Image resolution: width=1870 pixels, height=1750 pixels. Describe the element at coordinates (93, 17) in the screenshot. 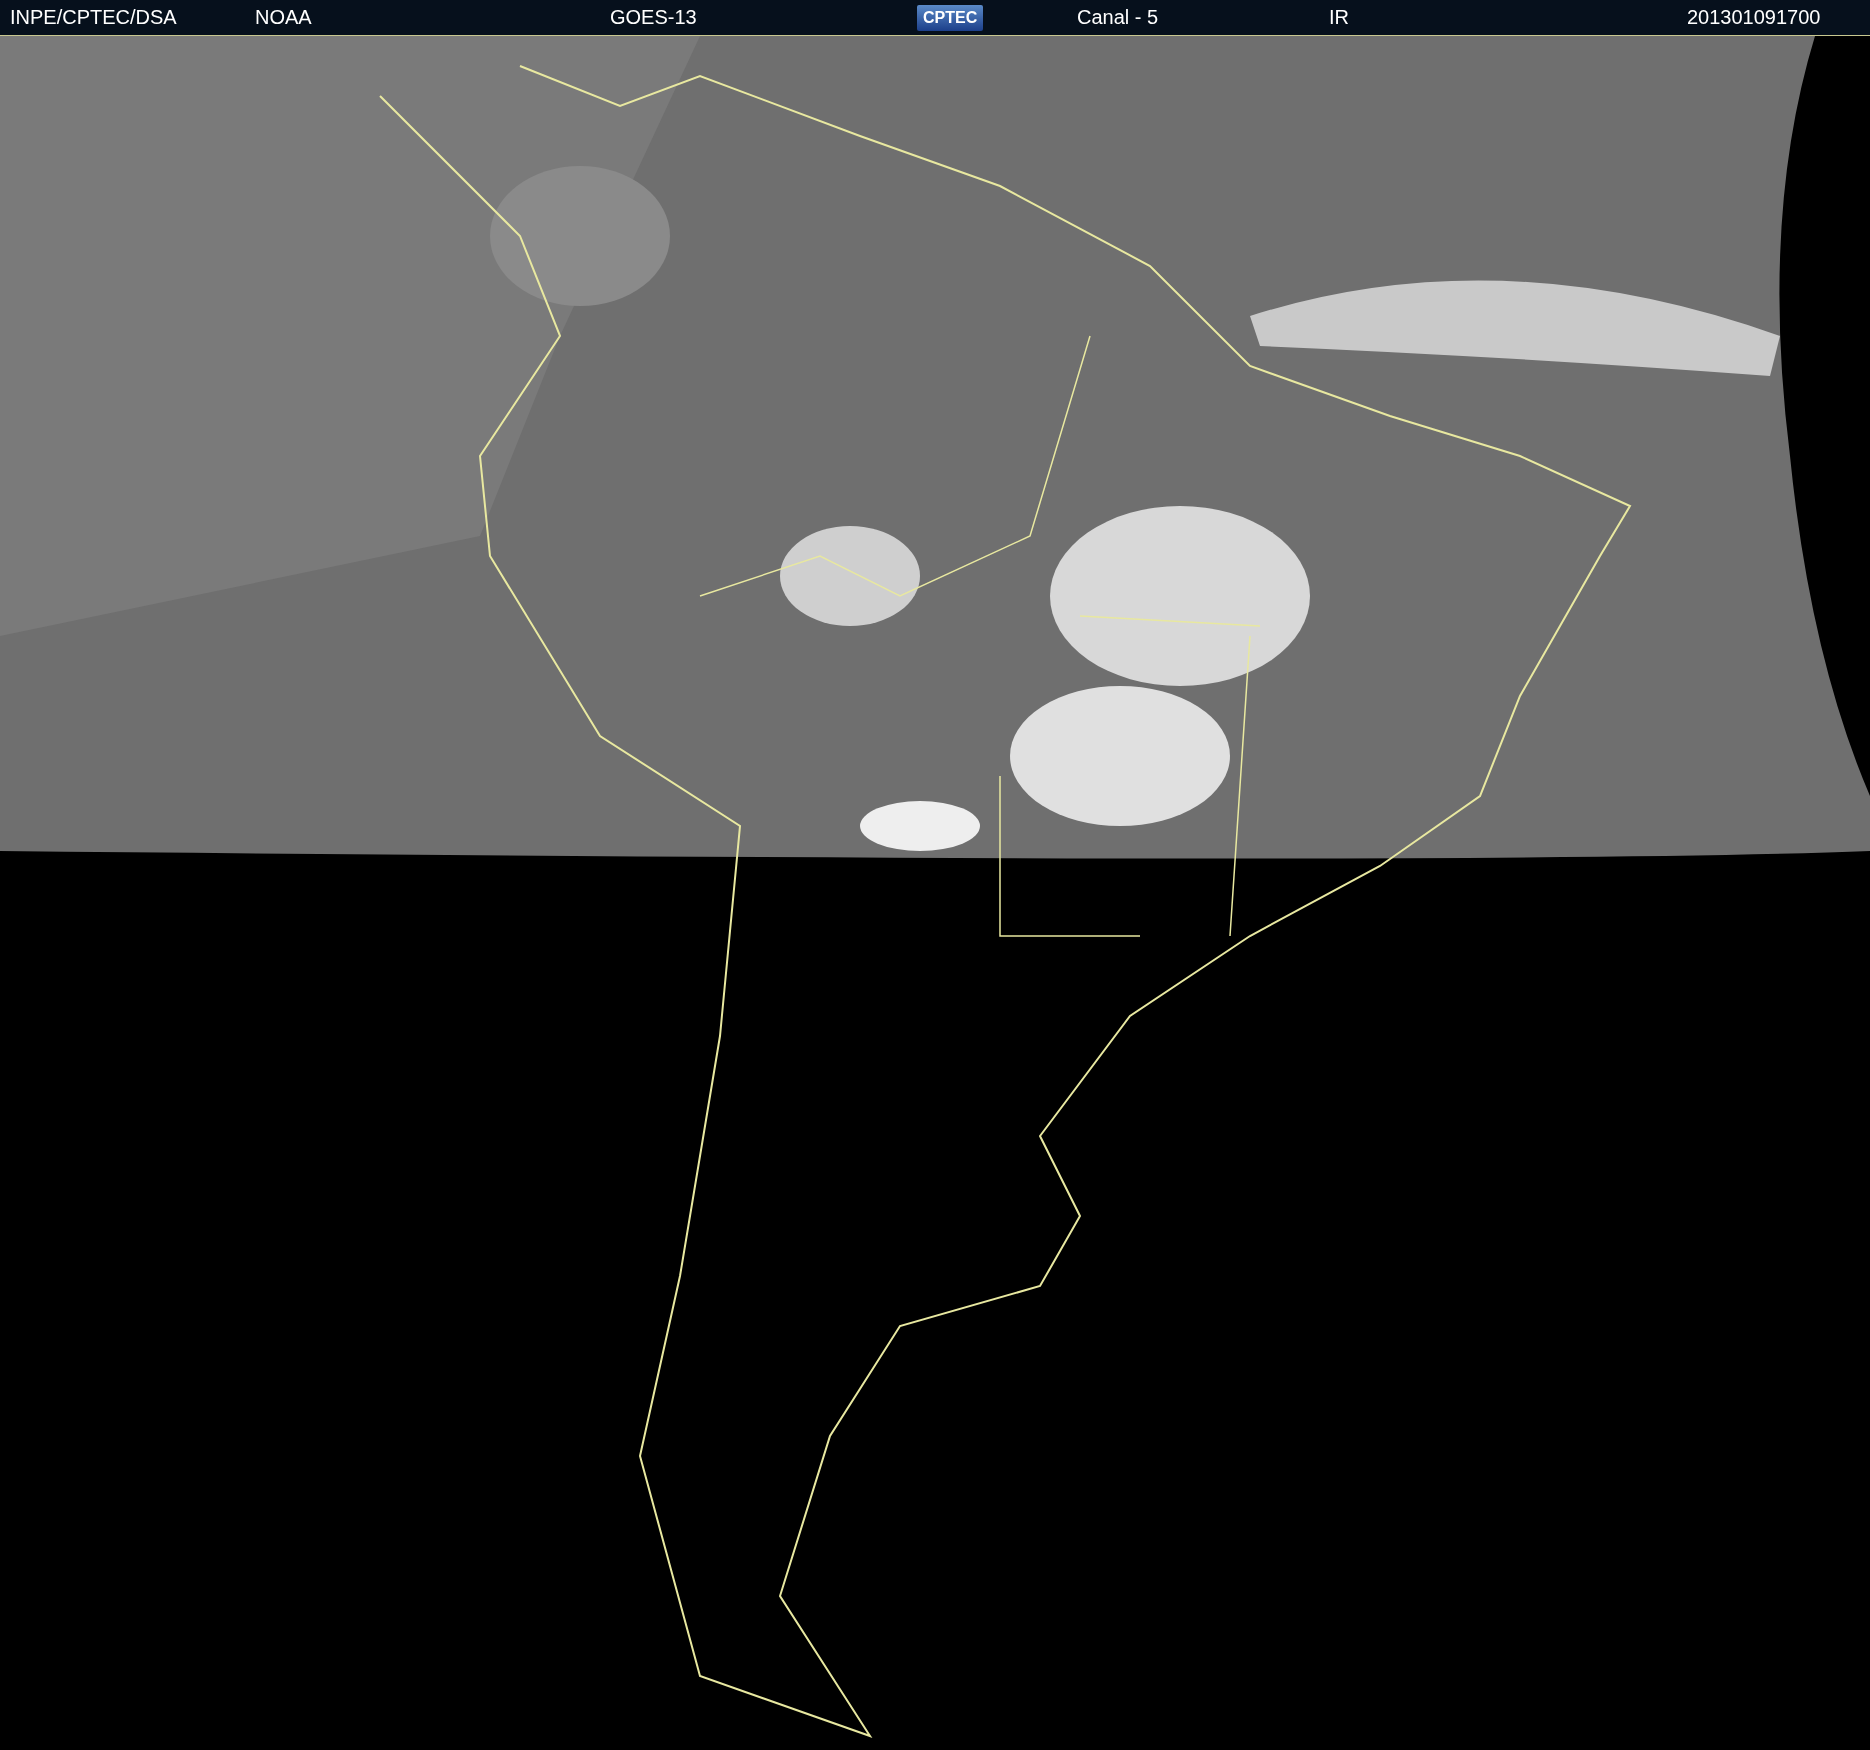

I see `header-label: INPE/CPTEC/DSA` at that location.